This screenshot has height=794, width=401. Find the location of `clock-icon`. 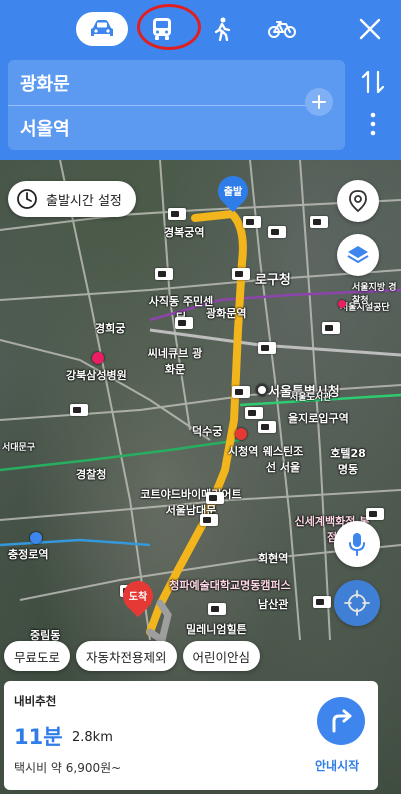

clock-icon is located at coordinates (27, 199).